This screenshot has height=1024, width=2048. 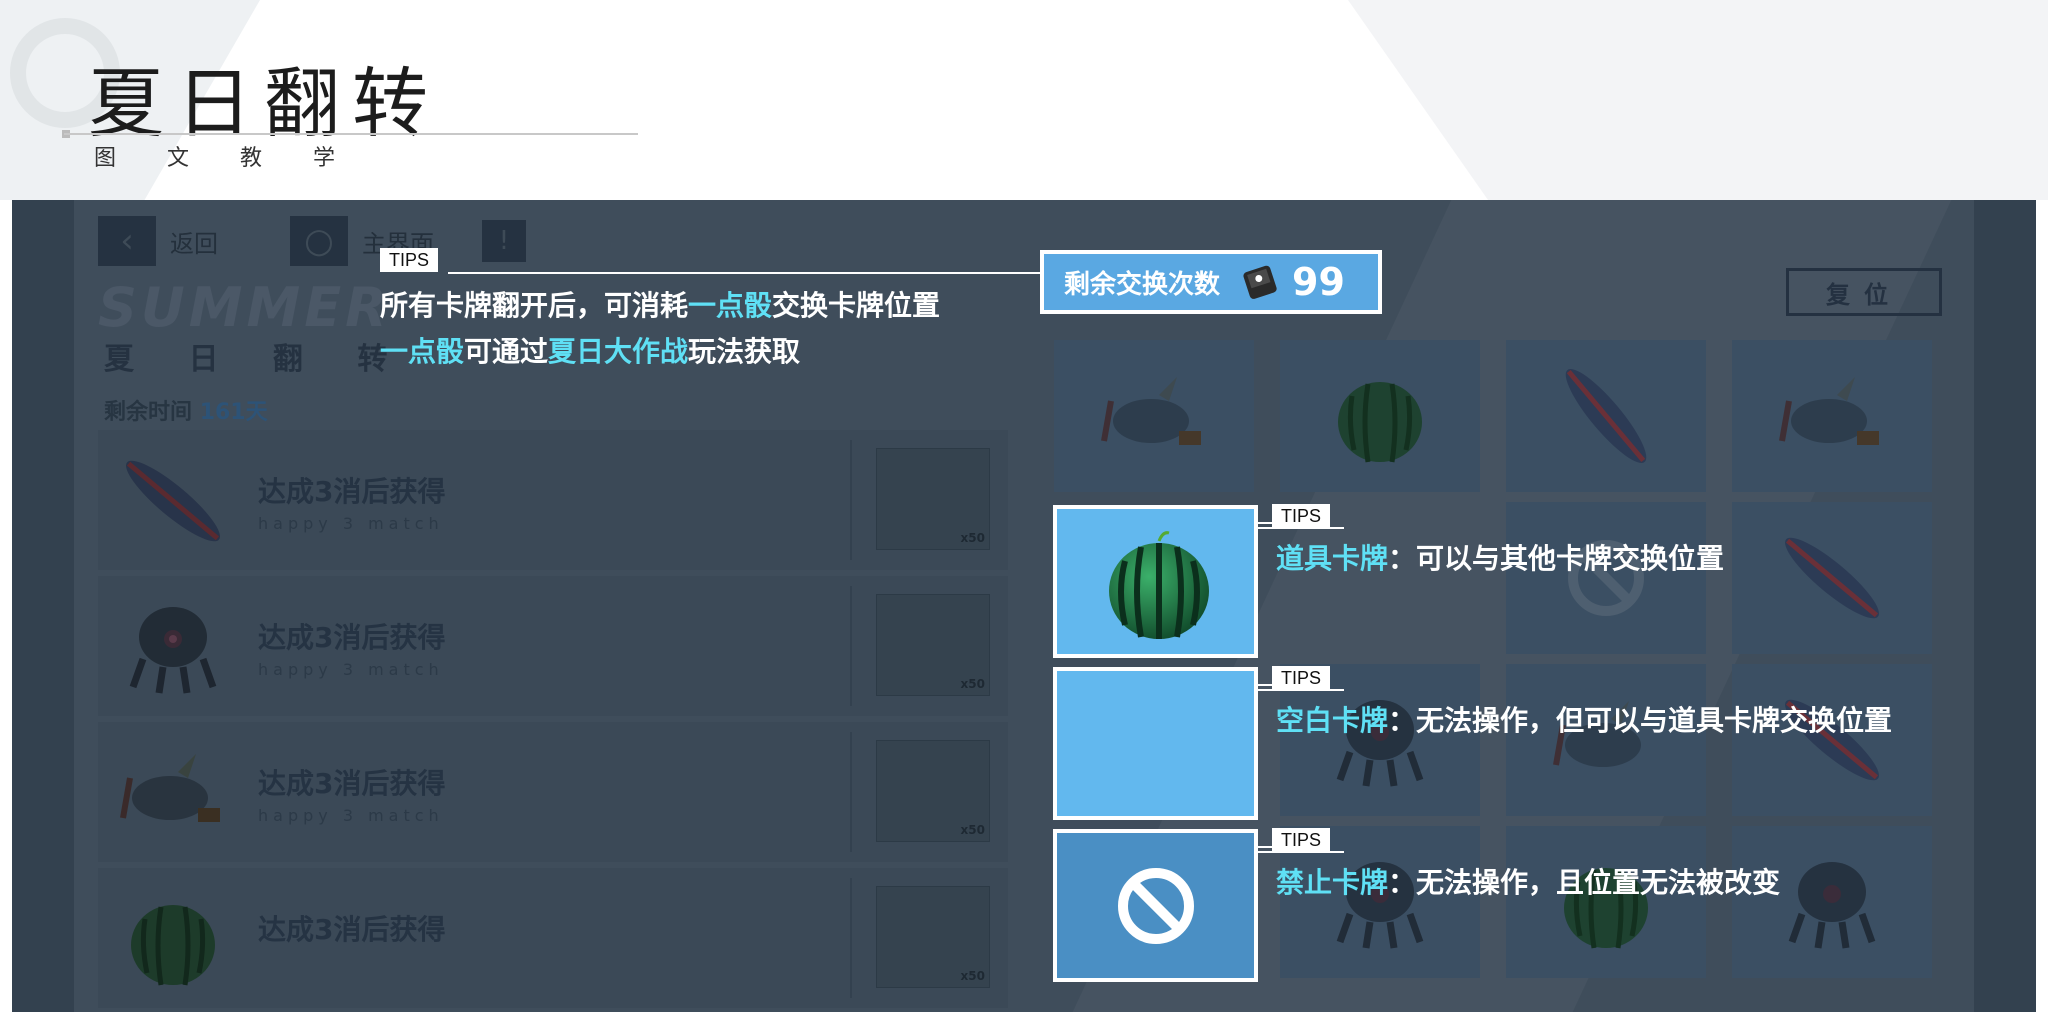 What do you see at coordinates (264, 103) in the screenshot?
I see `page-title: 夏日翻转` at bounding box center [264, 103].